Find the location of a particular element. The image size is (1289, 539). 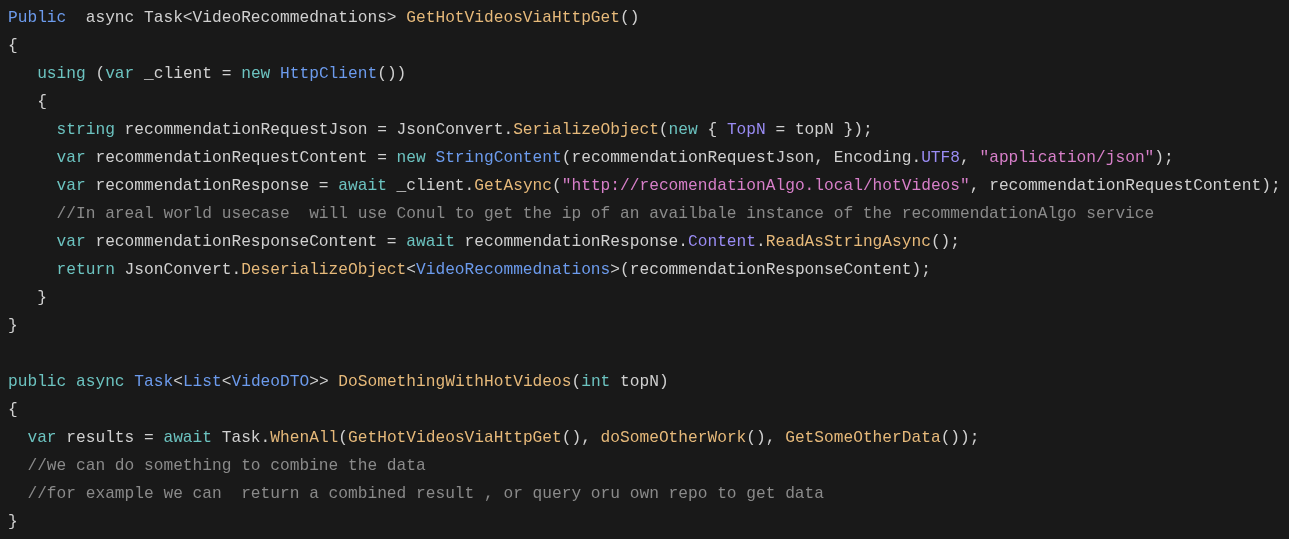

code-line: var recommendationRequestContent = new StringContent(recommendationRequestJson, Encoding.UTF8, "application/json"); is located at coordinates (614, 158).